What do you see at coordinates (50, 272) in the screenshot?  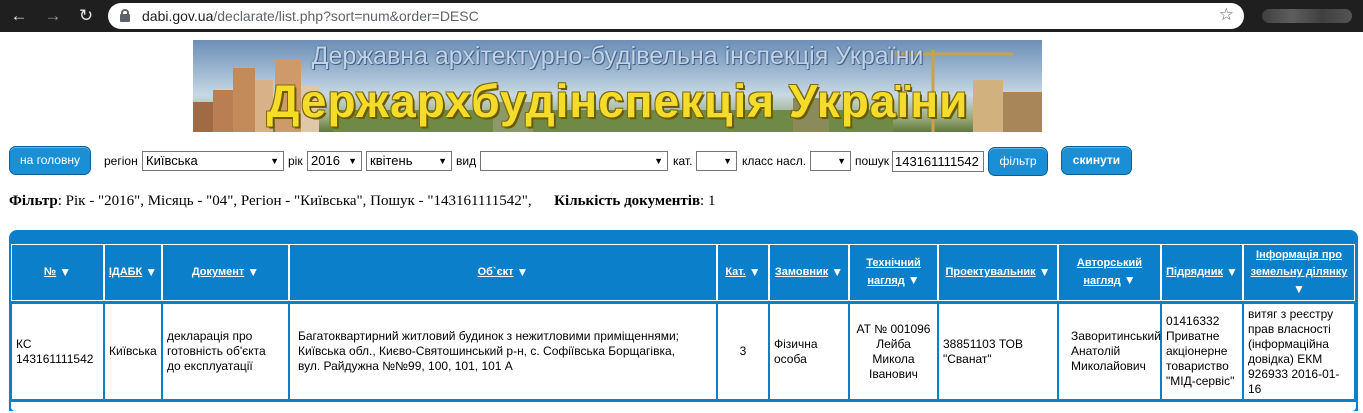 I see `header-num-label: №` at bounding box center [50, 272].